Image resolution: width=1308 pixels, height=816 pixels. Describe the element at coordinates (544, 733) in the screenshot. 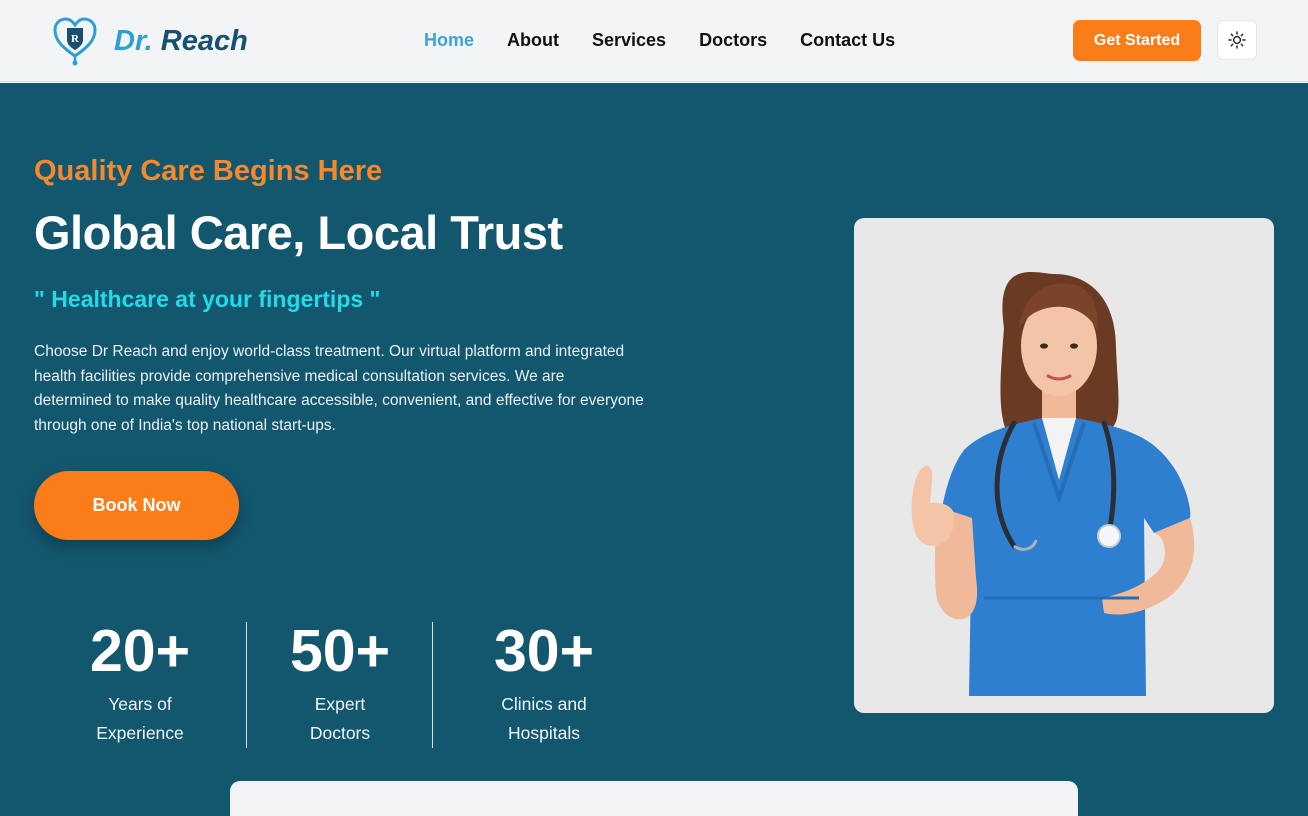

I see `stat-label-line: Hospitals` at that location.